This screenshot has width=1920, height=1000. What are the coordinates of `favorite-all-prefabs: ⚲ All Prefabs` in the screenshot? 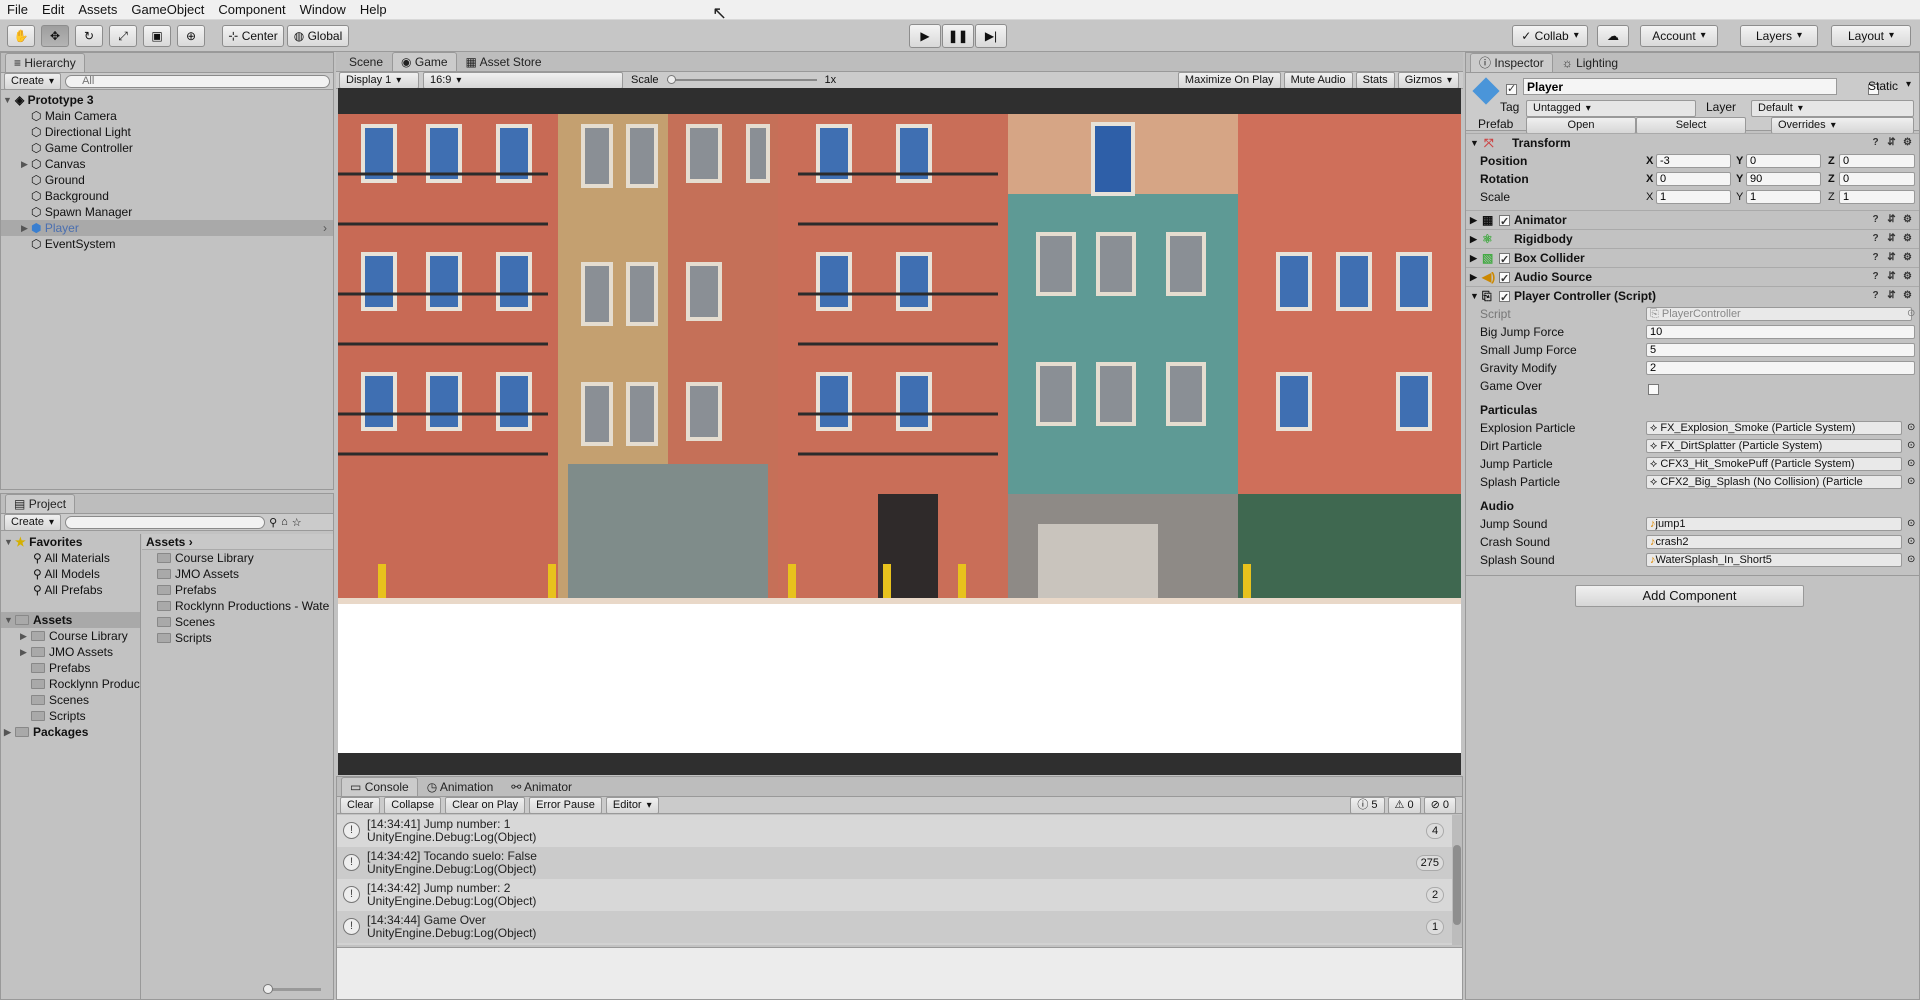 It's located at (70, 590).